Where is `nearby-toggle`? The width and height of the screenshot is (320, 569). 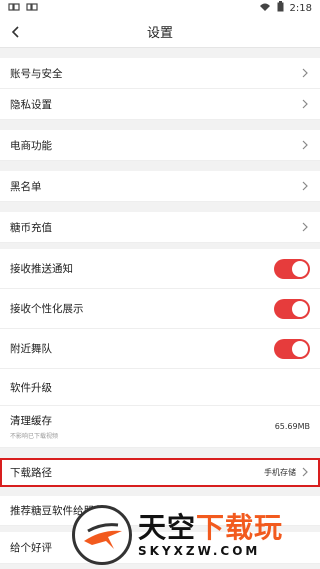
nearby-toggle is located at coordinates (292, 348).